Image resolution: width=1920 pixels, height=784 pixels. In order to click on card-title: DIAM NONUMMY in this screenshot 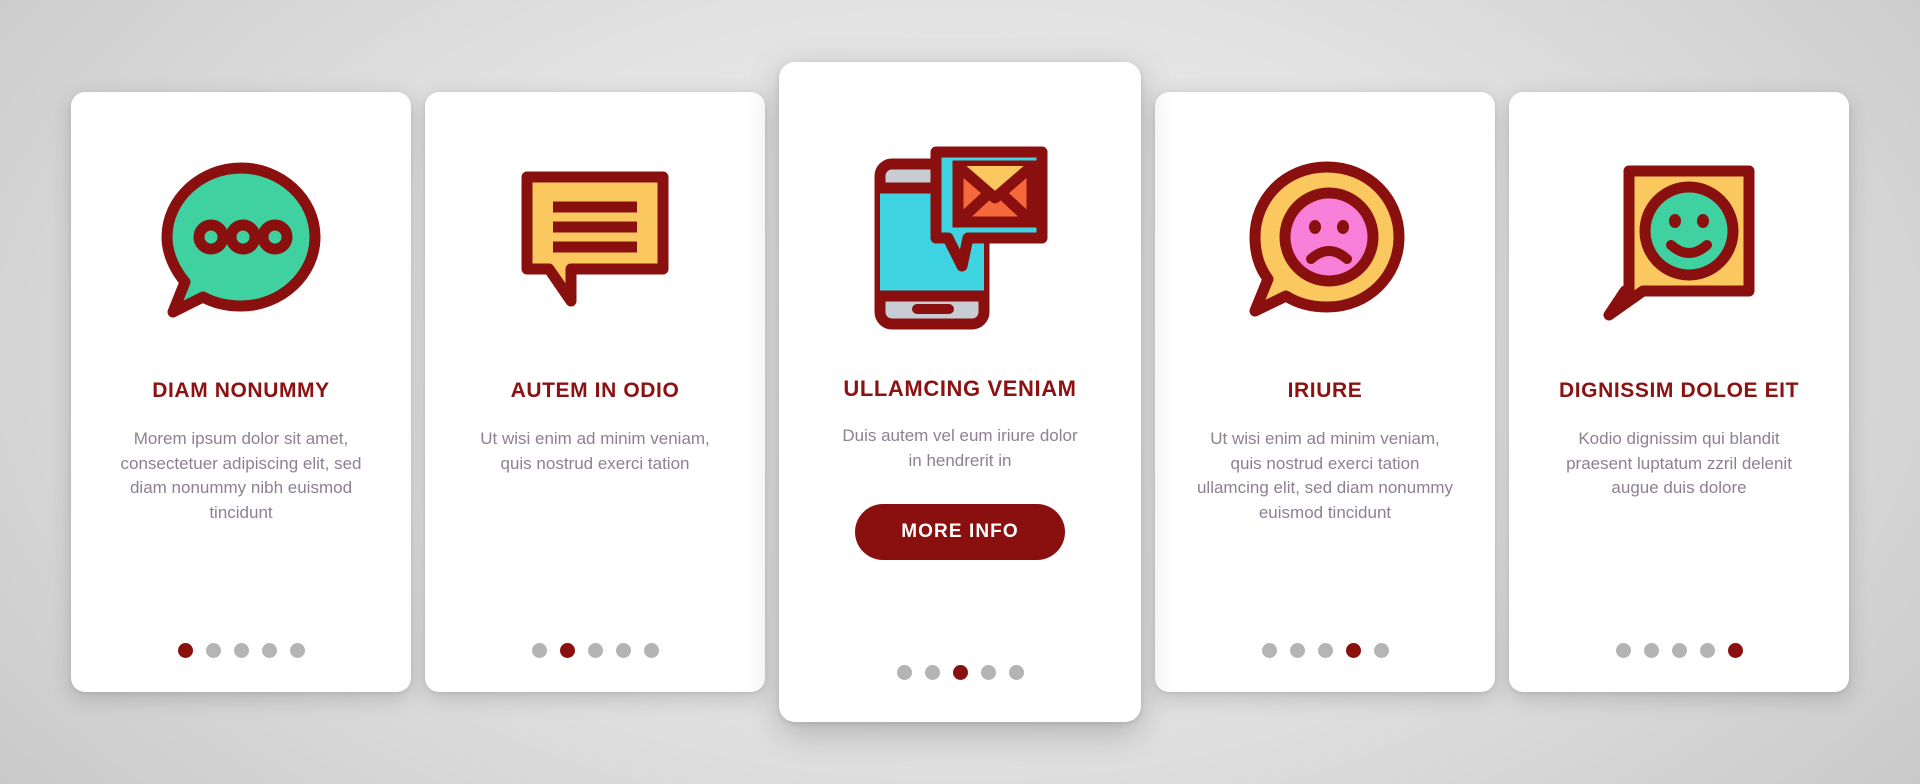, I will do `click(241, 390)`.